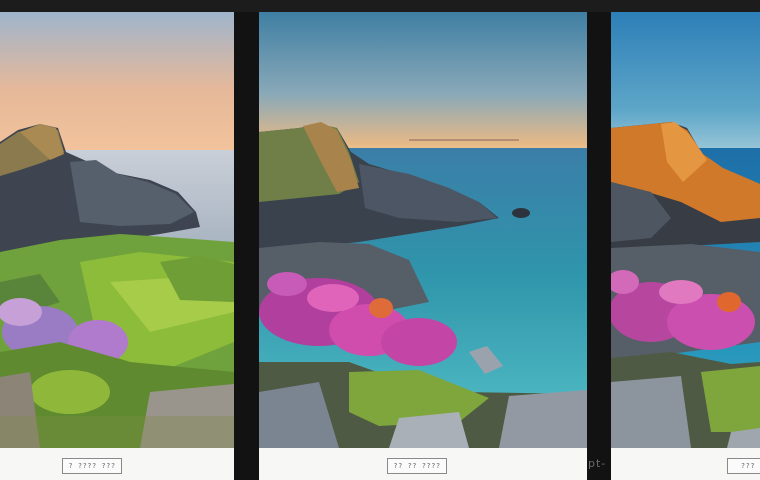 The image size is (760, 480). I want to click on caption-strip-2: ?? ?? ????, so click(423, 464).